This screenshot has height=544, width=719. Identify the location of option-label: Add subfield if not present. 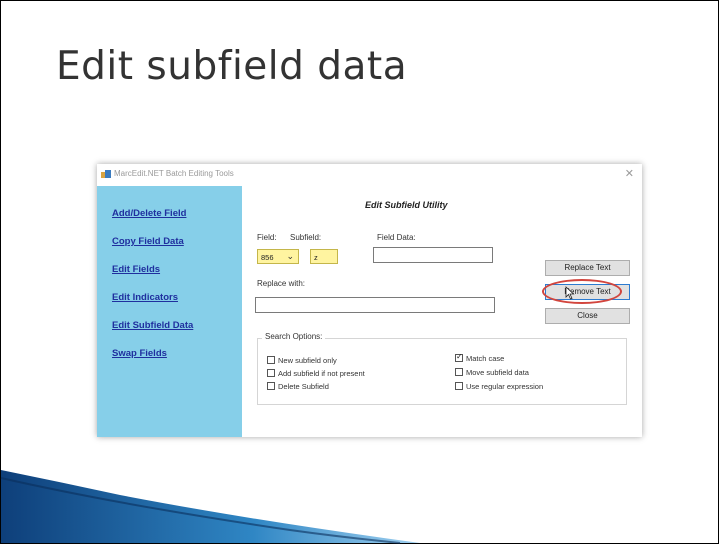
(321, 373).